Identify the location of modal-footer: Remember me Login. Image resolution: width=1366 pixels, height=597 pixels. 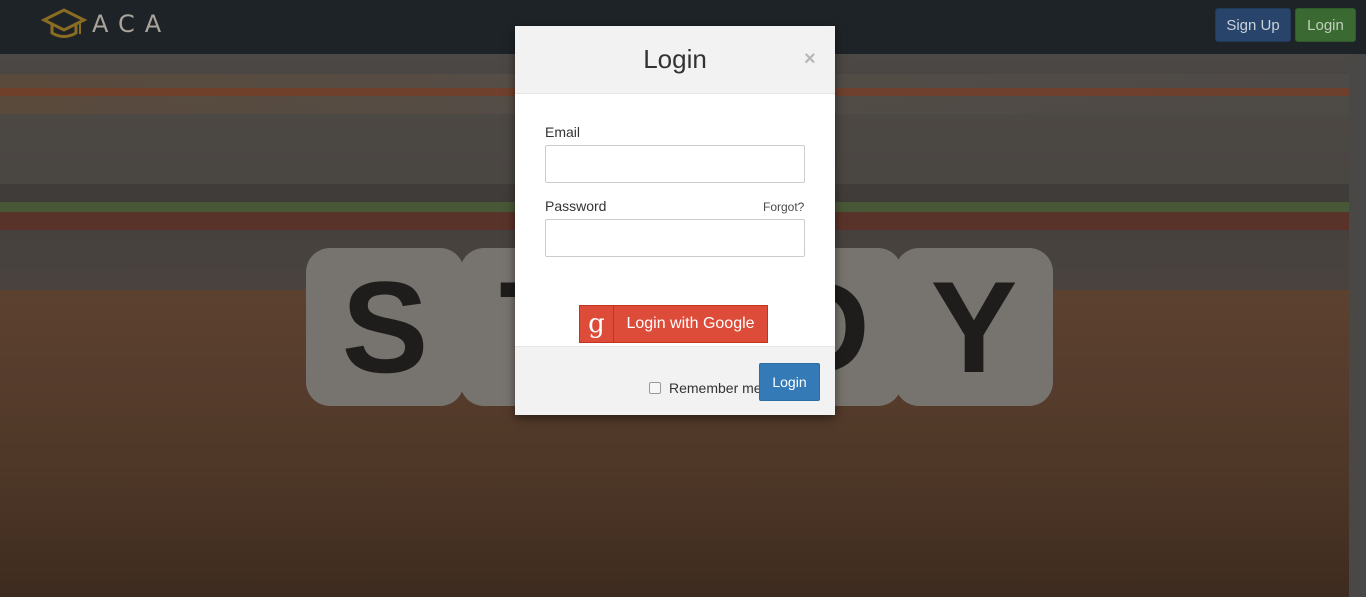
(675, 380).